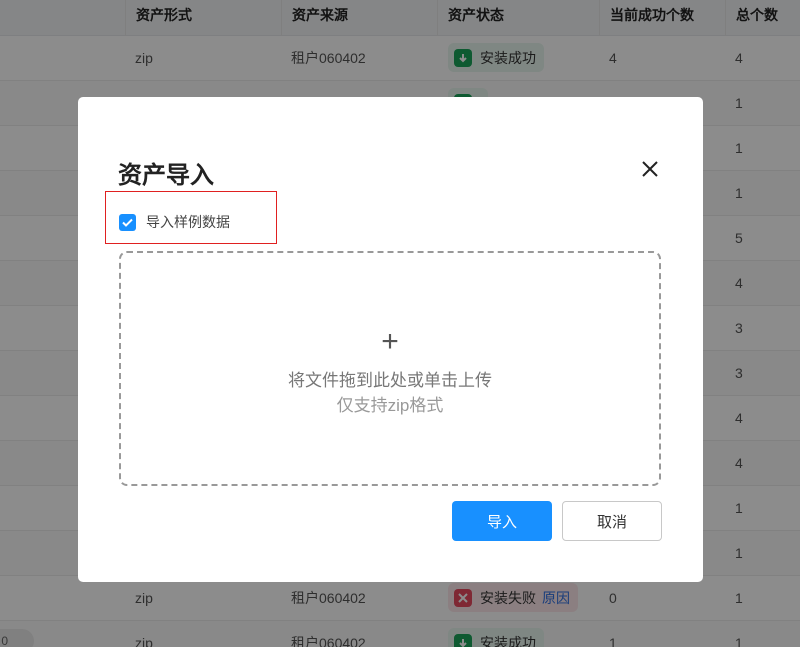 The height and width of the screenshot is (647, 800). Describe the element at coordinates (127, 222) in the screenshot. I see `checkbox-checked-icon` at that location.